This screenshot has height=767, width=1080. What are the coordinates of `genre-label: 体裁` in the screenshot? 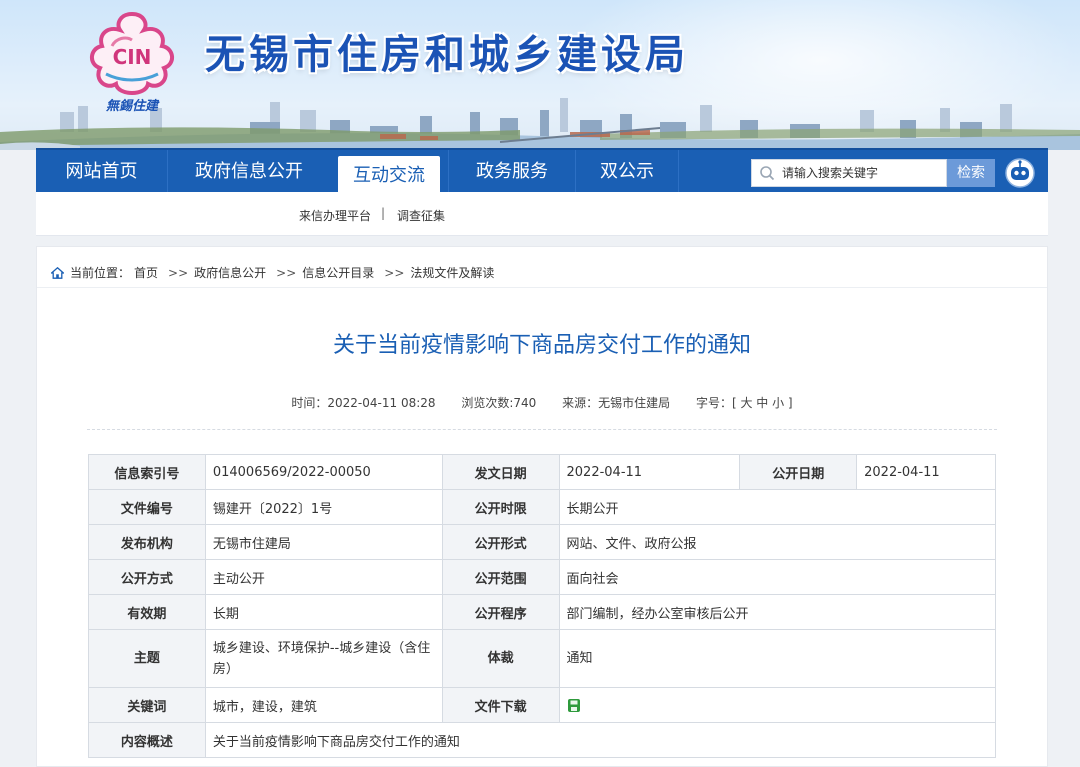 It's located at (500, 658).